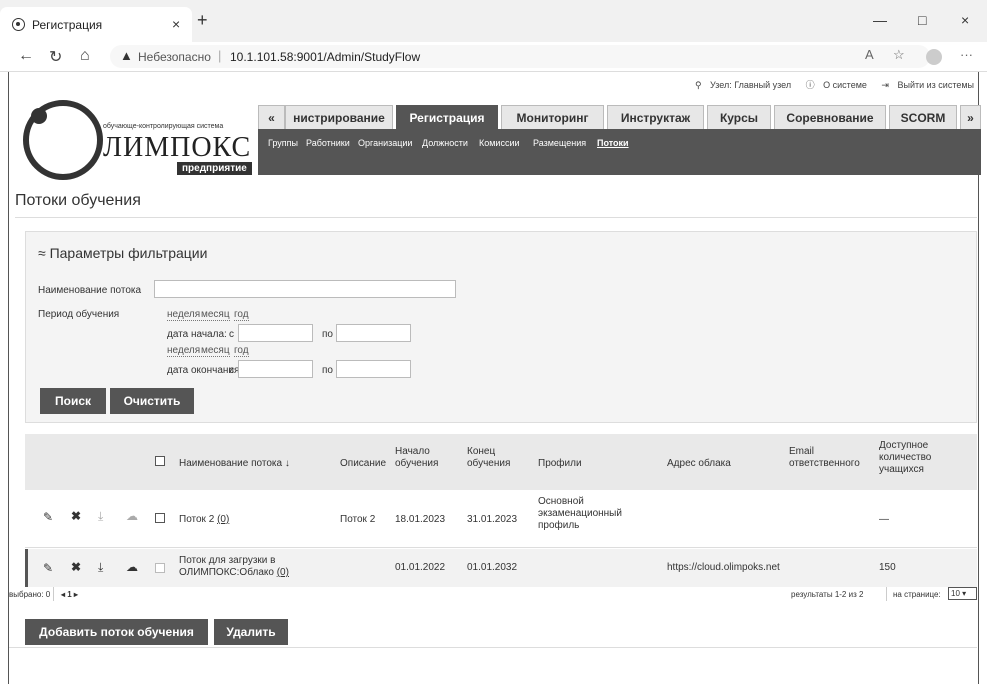  What do you see at coordinates (955, 593) in the screenshot?
I see `per-page-value: 10` at bounding box center [955, 593].